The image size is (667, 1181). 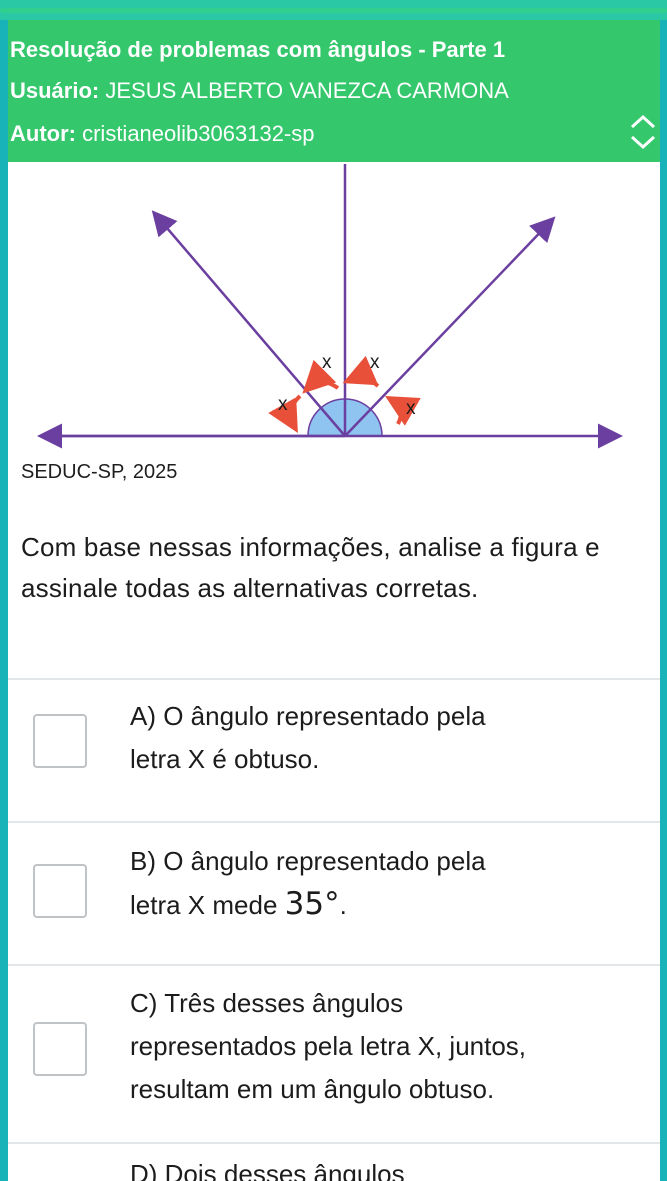 I want to click on author-line: Autor: cristianeolib3063132-sp, so click(x=162, y=134).